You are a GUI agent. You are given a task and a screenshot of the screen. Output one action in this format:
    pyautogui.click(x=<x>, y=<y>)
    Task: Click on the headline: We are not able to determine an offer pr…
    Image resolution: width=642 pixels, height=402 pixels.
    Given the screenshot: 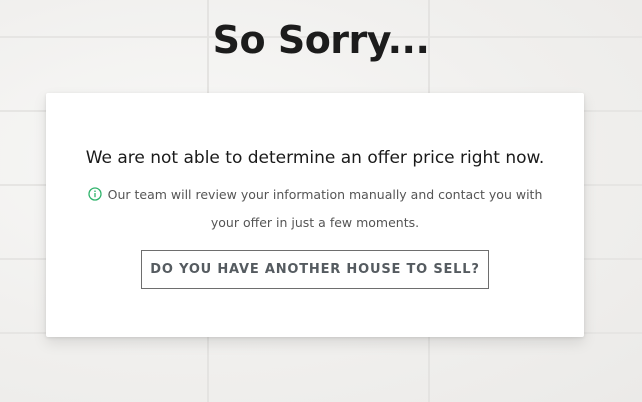 What is the action you would take?
    pyautogui.click(x=315, y=158)
    